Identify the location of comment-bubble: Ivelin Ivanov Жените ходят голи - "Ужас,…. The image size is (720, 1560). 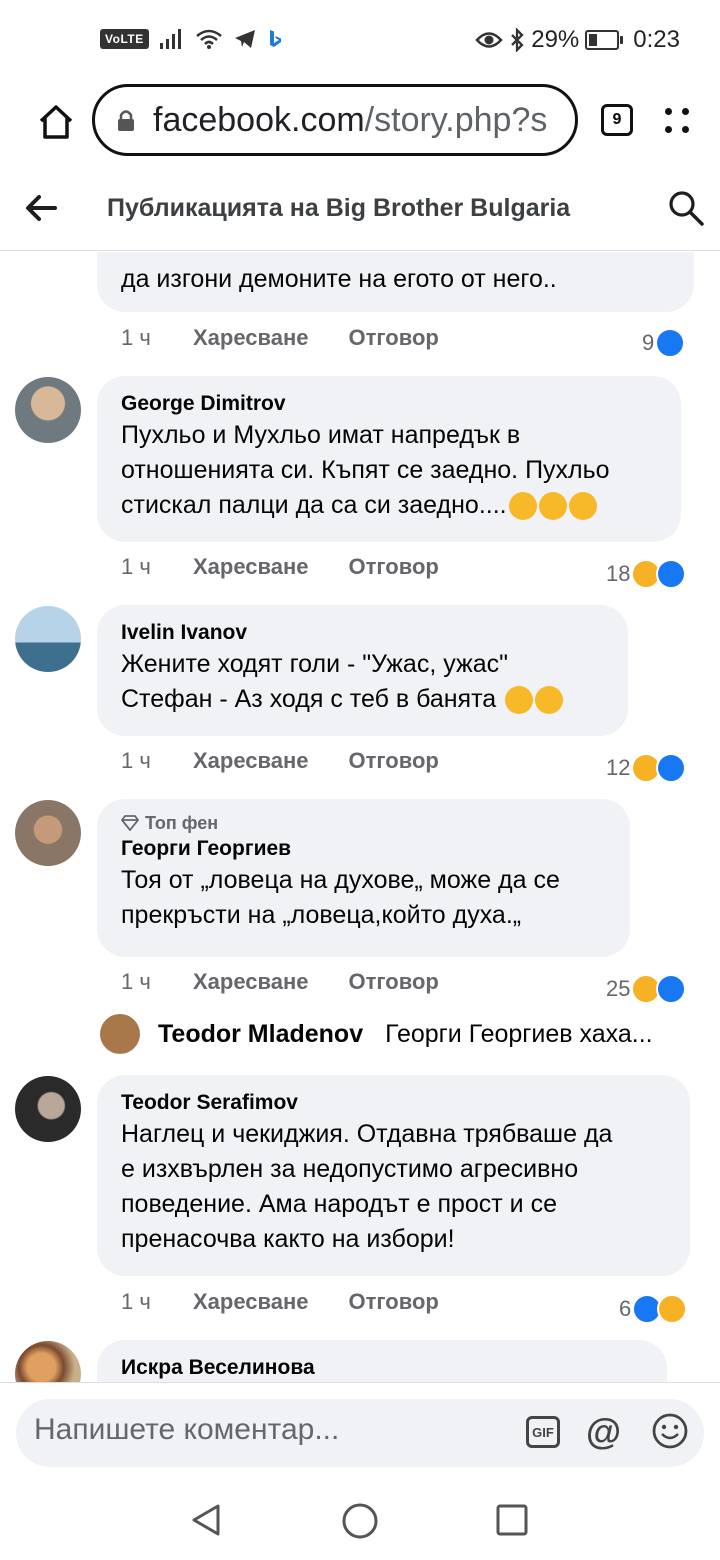
(362, 670).